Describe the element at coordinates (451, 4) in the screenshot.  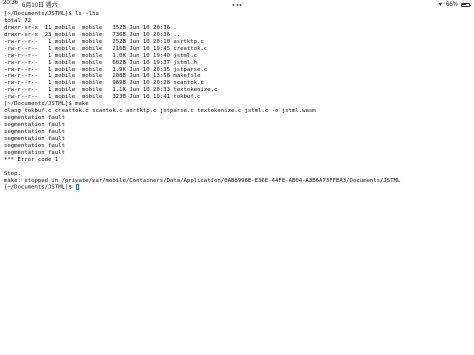
I see `battery-percent: 66%` at that location.